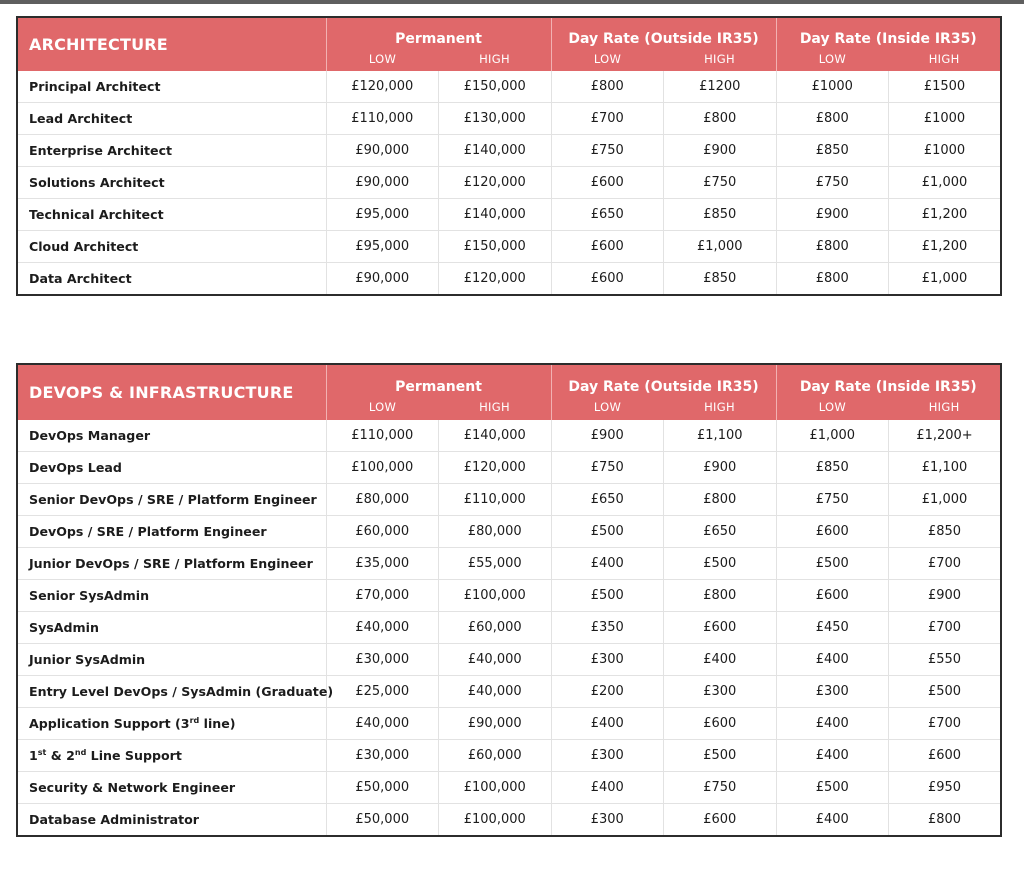 This screenshot has width=1024, height=872. Describe the element at coordinates (945, 787) in the screenshot. I see `value-cell: £950` at that location.